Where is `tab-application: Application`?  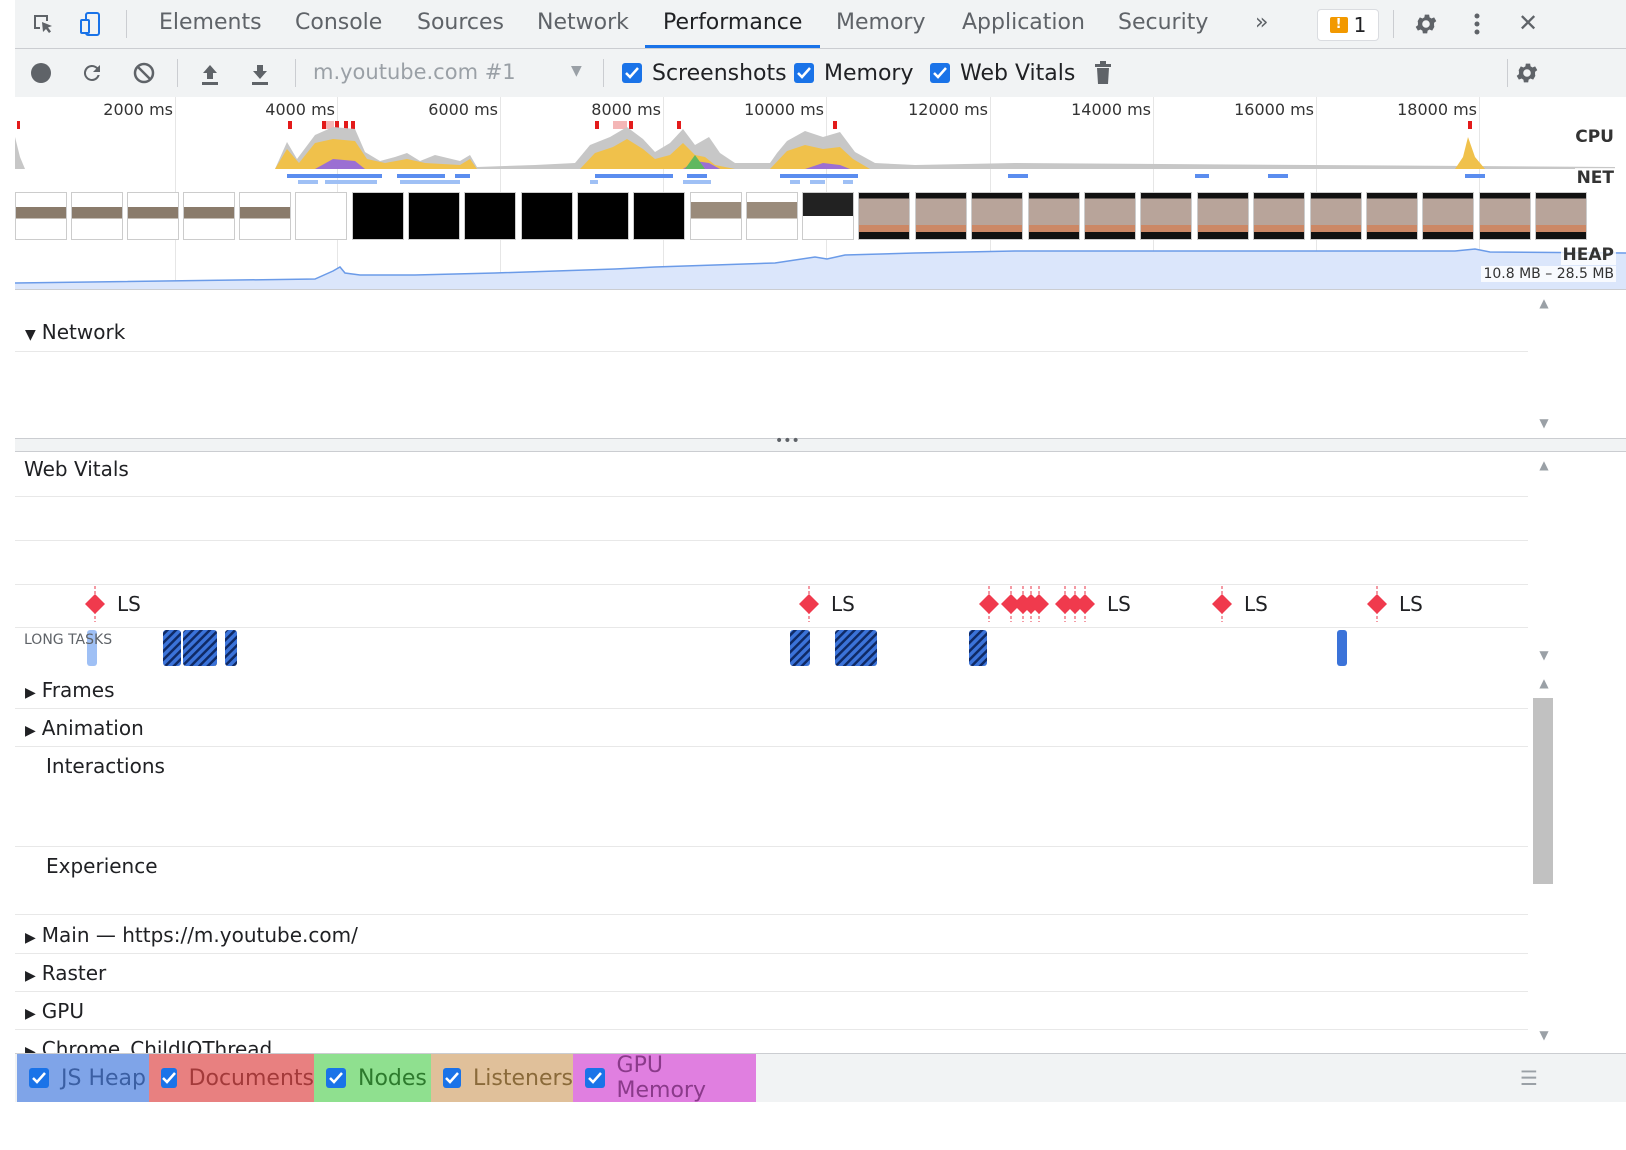 tab-application: Application is located at coordinates (1023, 24).